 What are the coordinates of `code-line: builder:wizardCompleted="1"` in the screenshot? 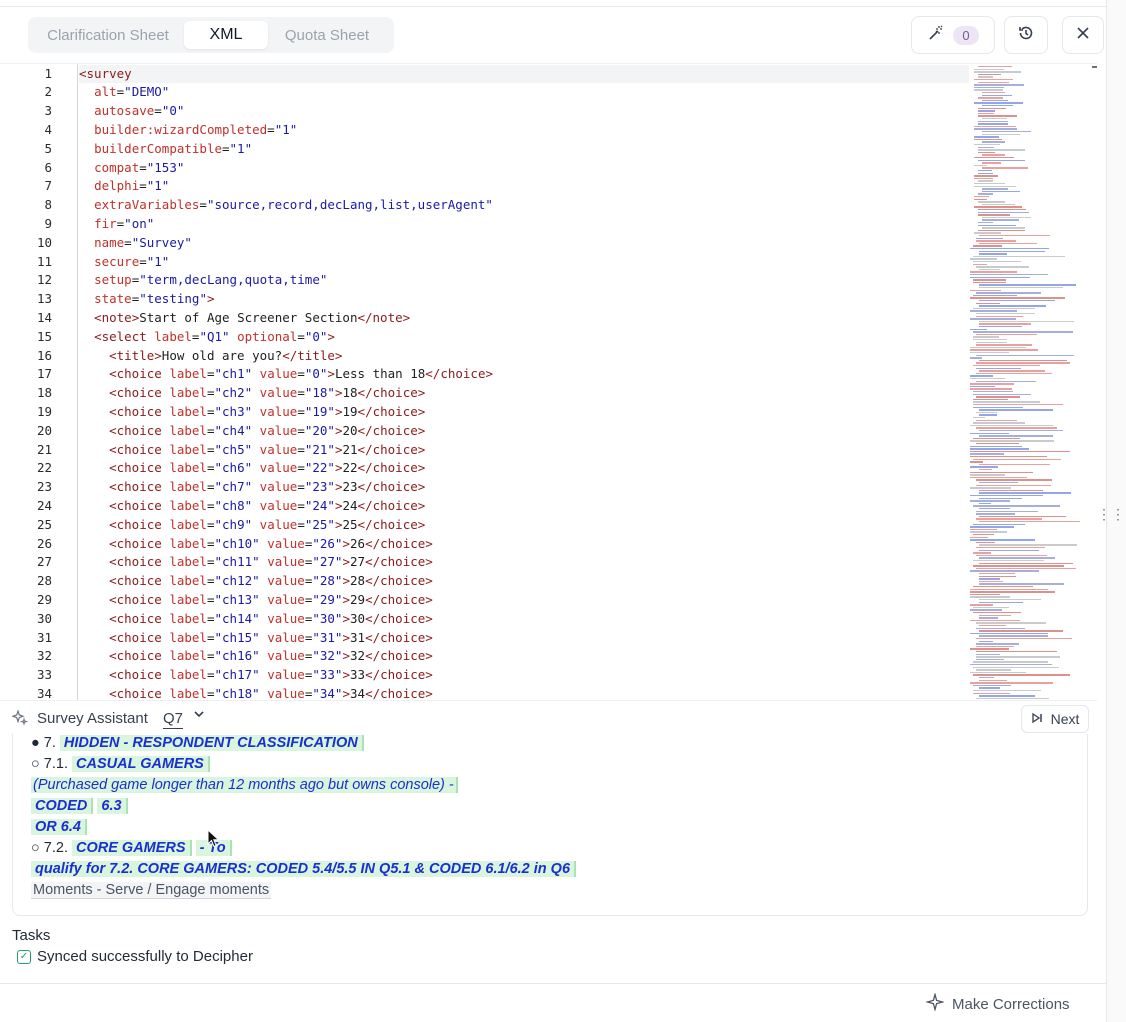 It's located at (188, 130).